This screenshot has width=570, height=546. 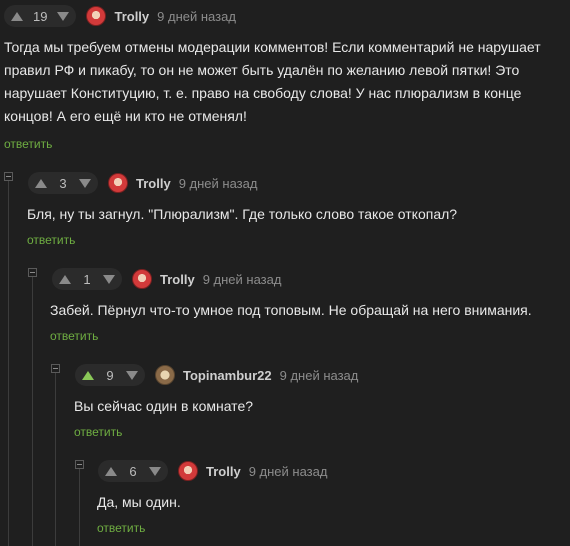 I want to click on comment-header: 9 Topinambur22 9 дней назад, so click(x=216, y=375).